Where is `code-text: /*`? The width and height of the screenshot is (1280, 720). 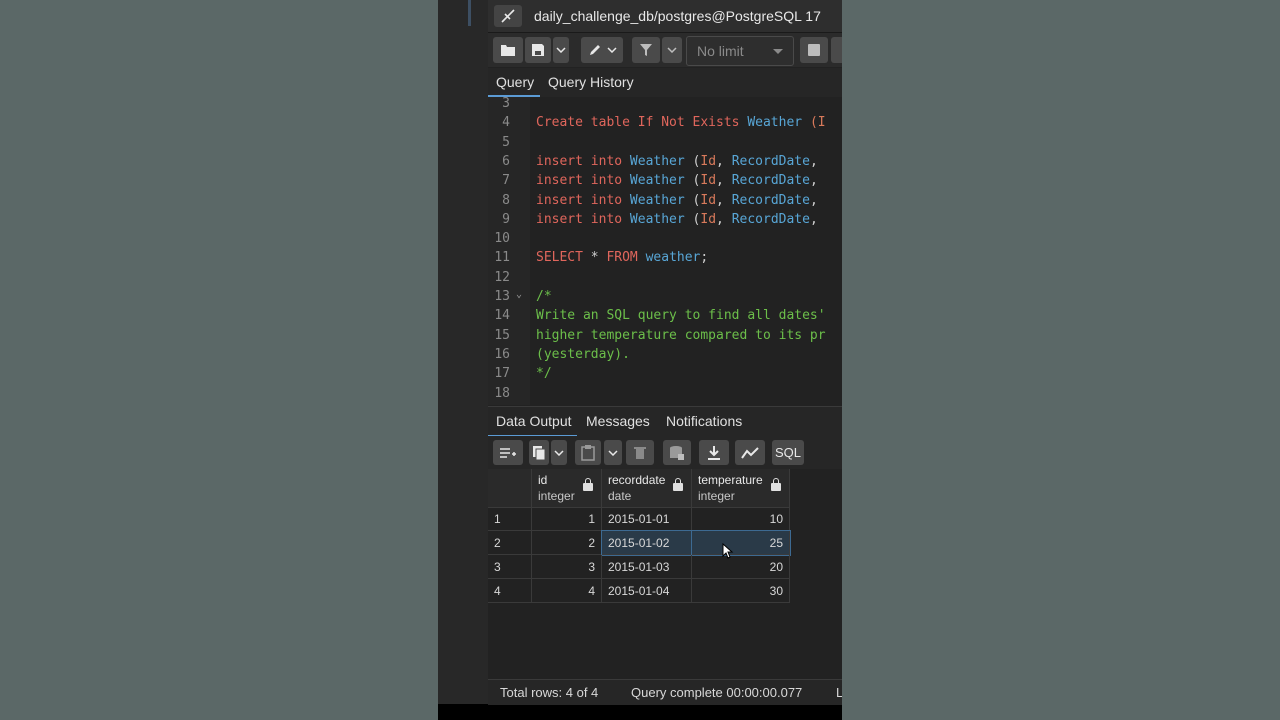 code-text: /* is located at coordinates (544, 296).